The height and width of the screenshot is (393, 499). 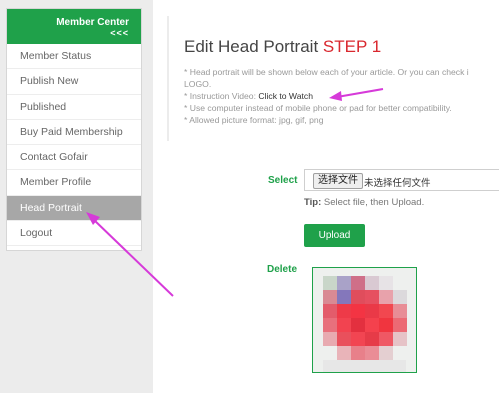 I want to click on select-label: Select, so click(x=283, y=180).